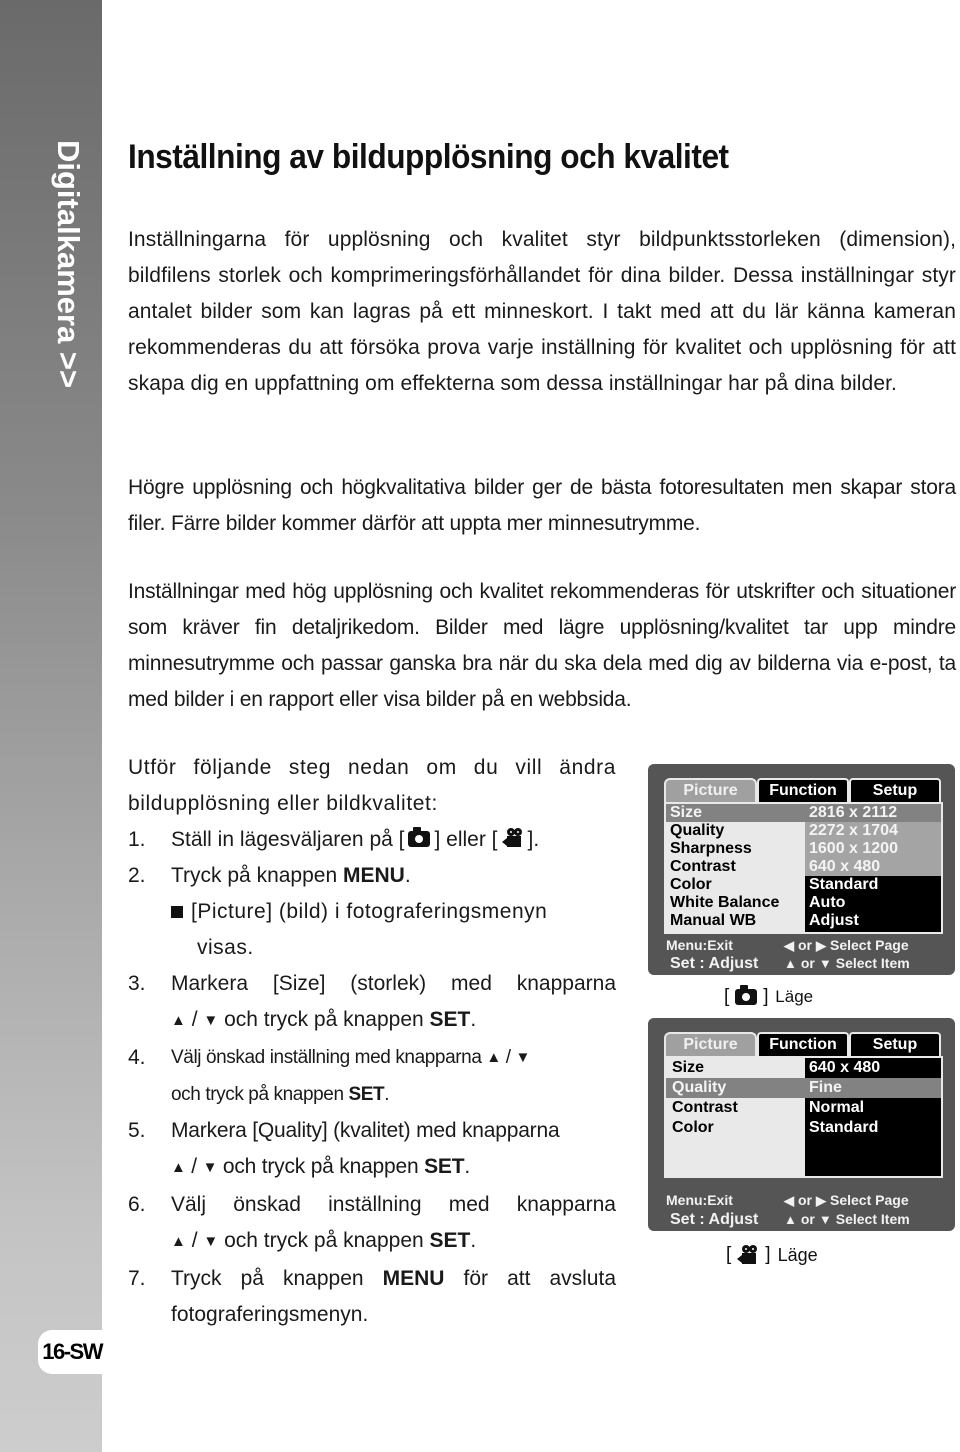 This screenshot has width=960, height=1452. Describe the element at coordinates (873, 813) in the screenshot. I see `size-option-2816x2112: 2816 x 2112` at that location.